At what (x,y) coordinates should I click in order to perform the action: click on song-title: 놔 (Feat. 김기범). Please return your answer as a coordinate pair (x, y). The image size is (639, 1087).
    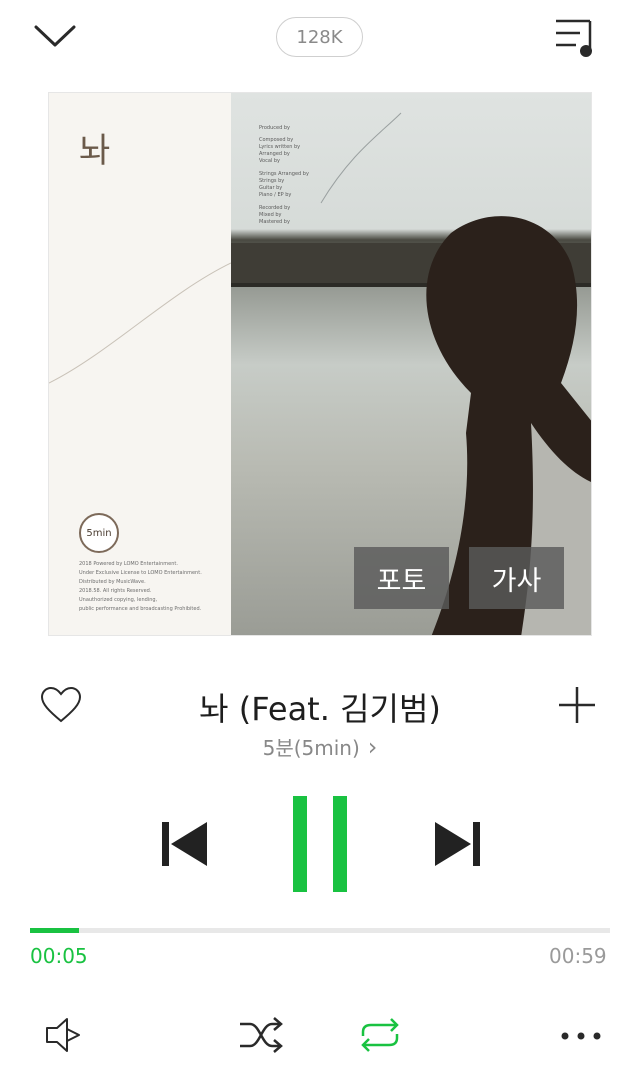
    Looking at the image, I should click on (320, 709).